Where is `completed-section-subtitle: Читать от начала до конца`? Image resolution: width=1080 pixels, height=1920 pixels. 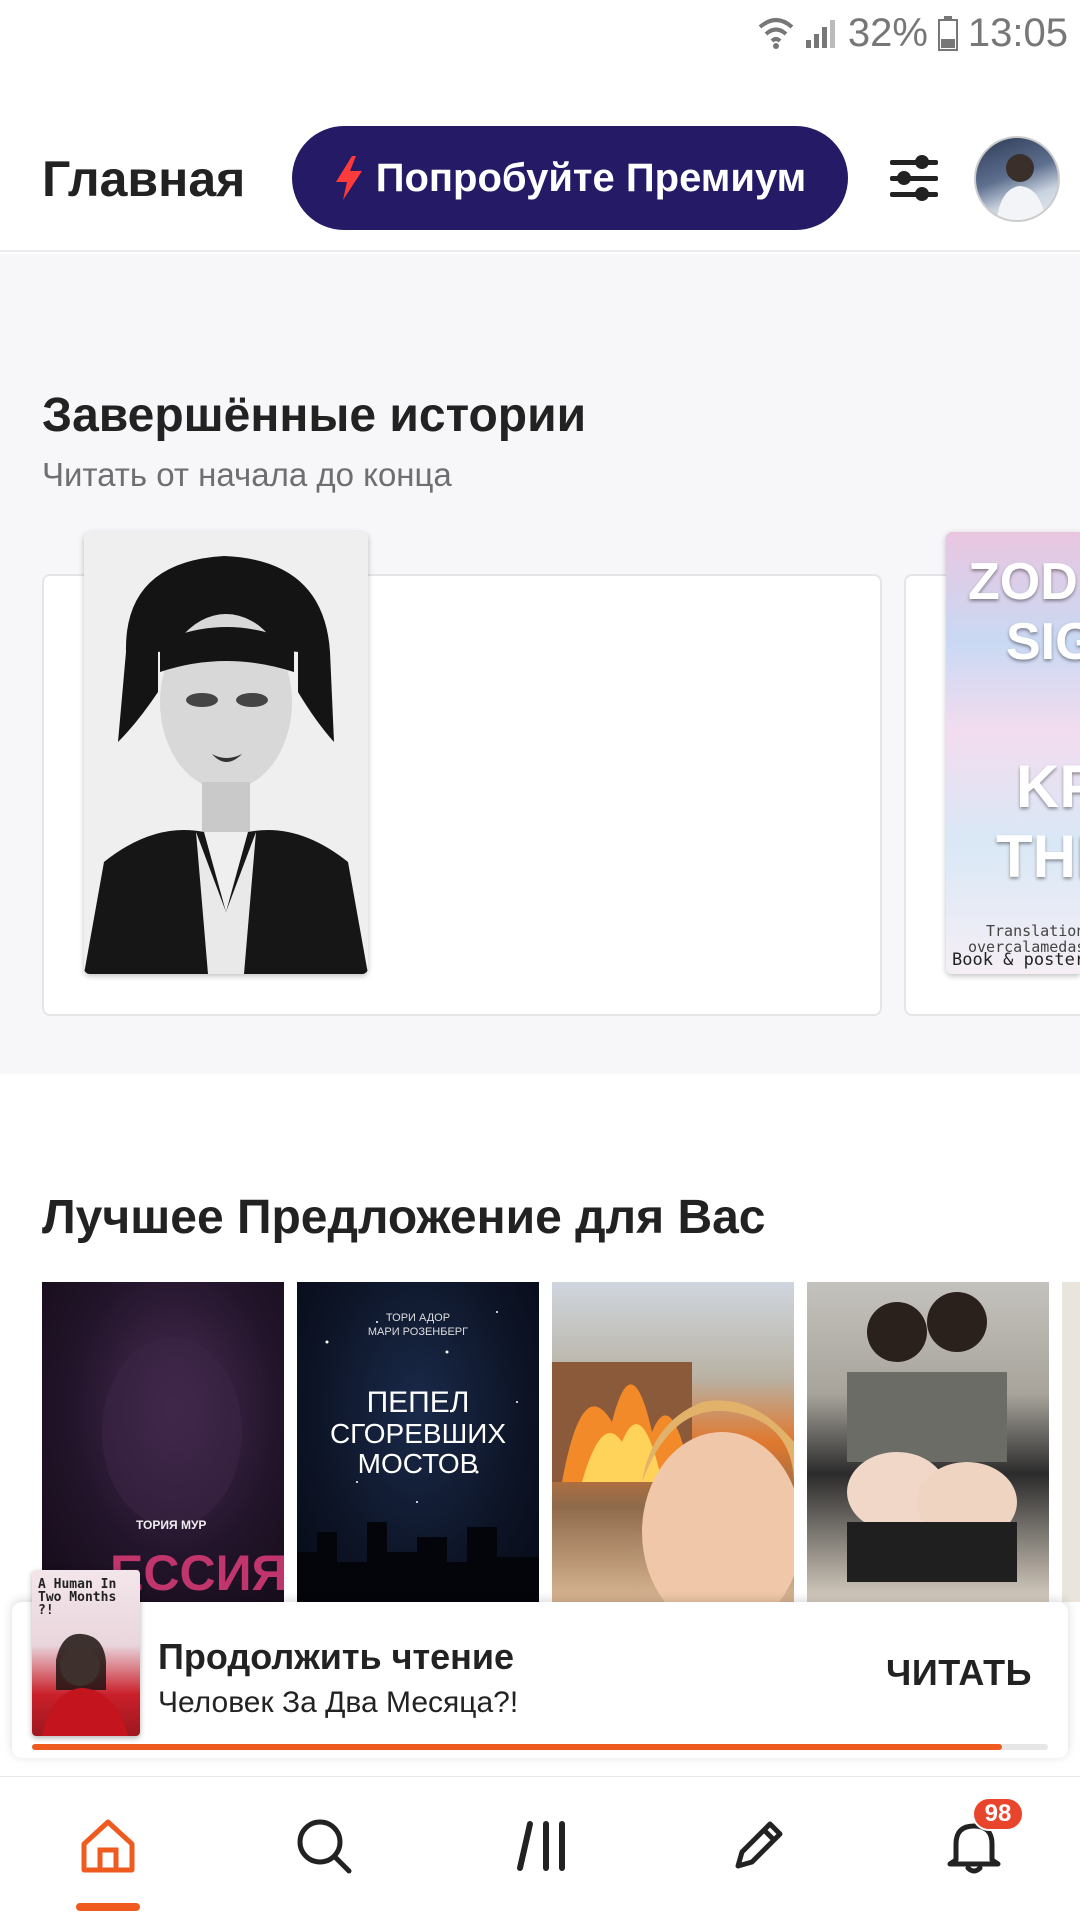 completed-section-subtitle: Читать от начала до конца is located at coordinates (247, 474).